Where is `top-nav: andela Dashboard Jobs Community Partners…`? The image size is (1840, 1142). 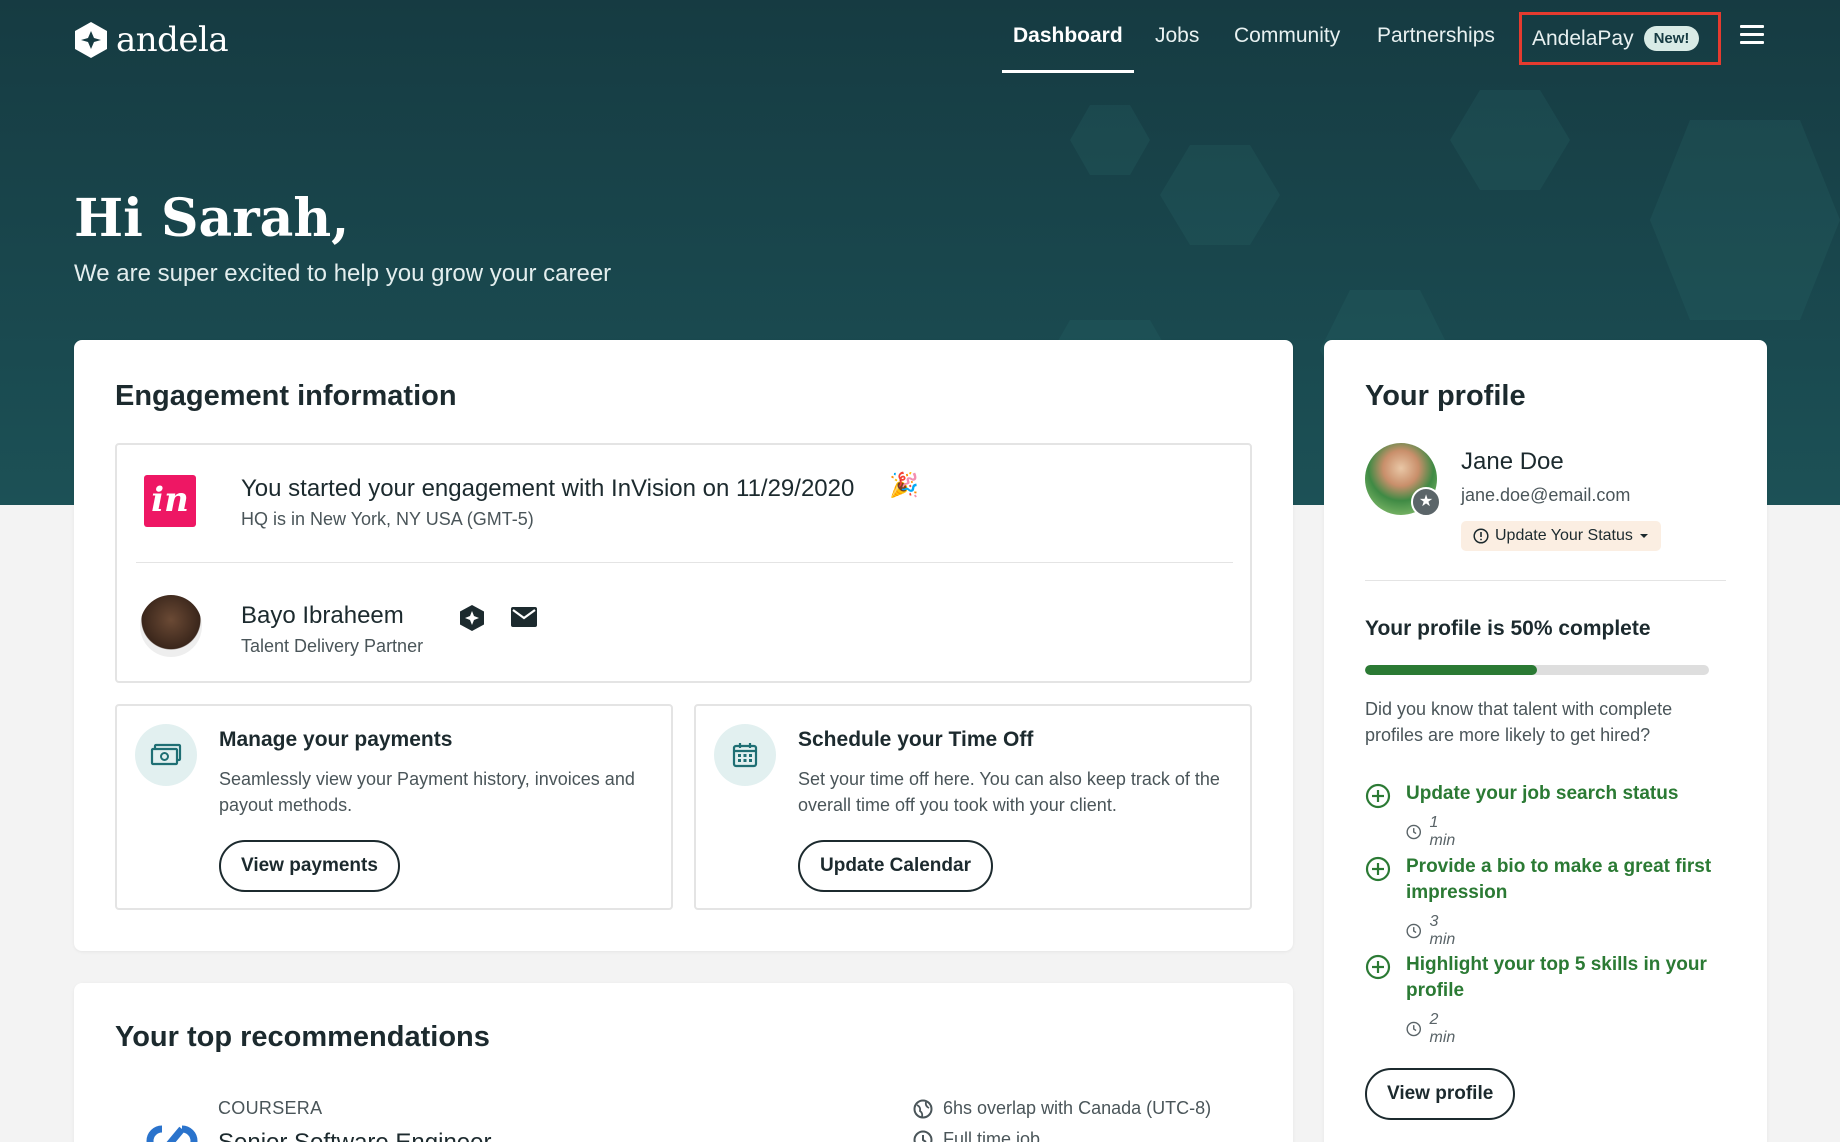
top-nav: andela Dashboard Jobs Community Partners… is located at coordinates (920, 38).